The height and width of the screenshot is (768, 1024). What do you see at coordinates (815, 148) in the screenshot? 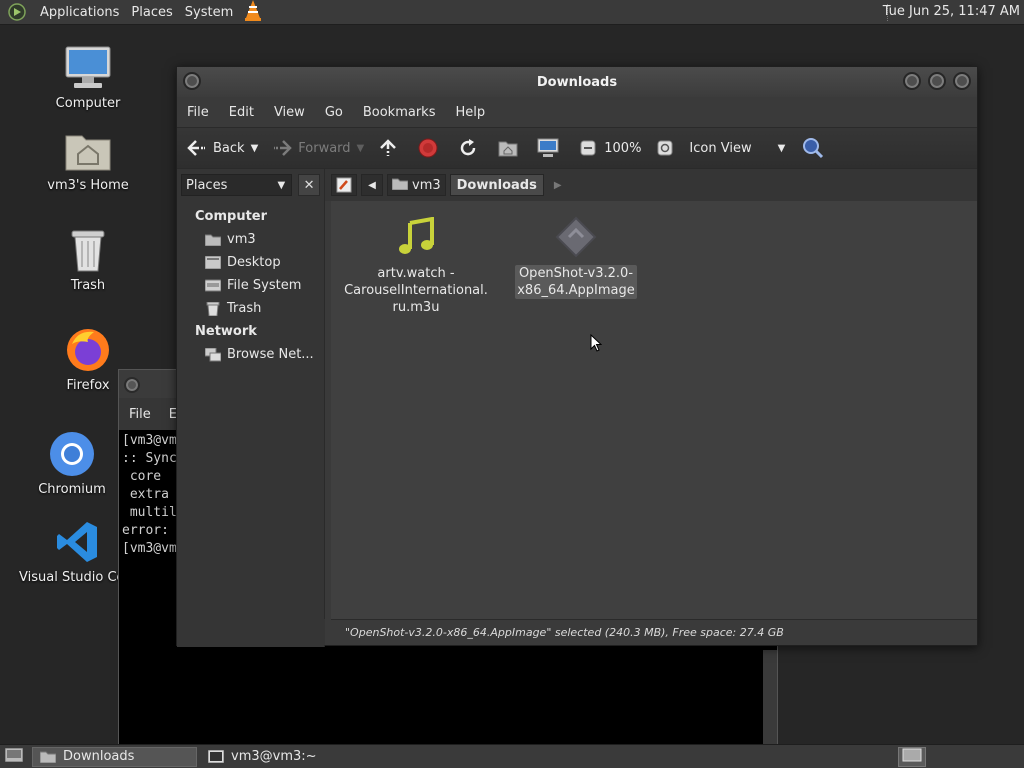
I see `search-button` at bounding box center [815, 148].